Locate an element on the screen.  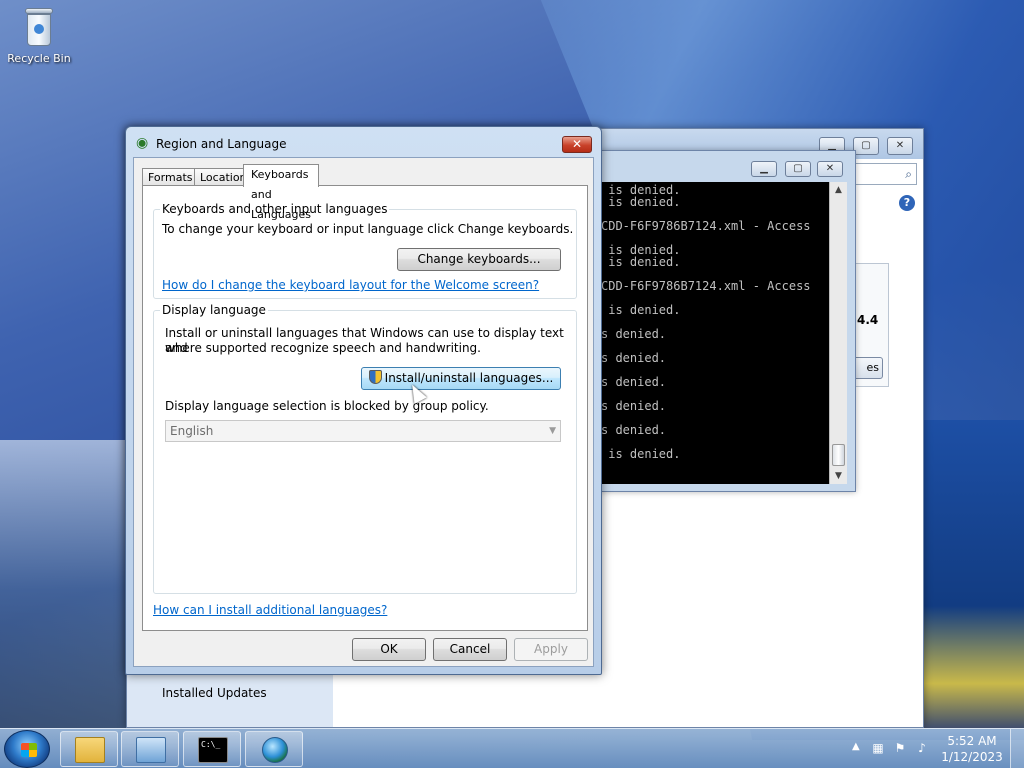
apply-button: Apply is located at coordinates (551, 649).